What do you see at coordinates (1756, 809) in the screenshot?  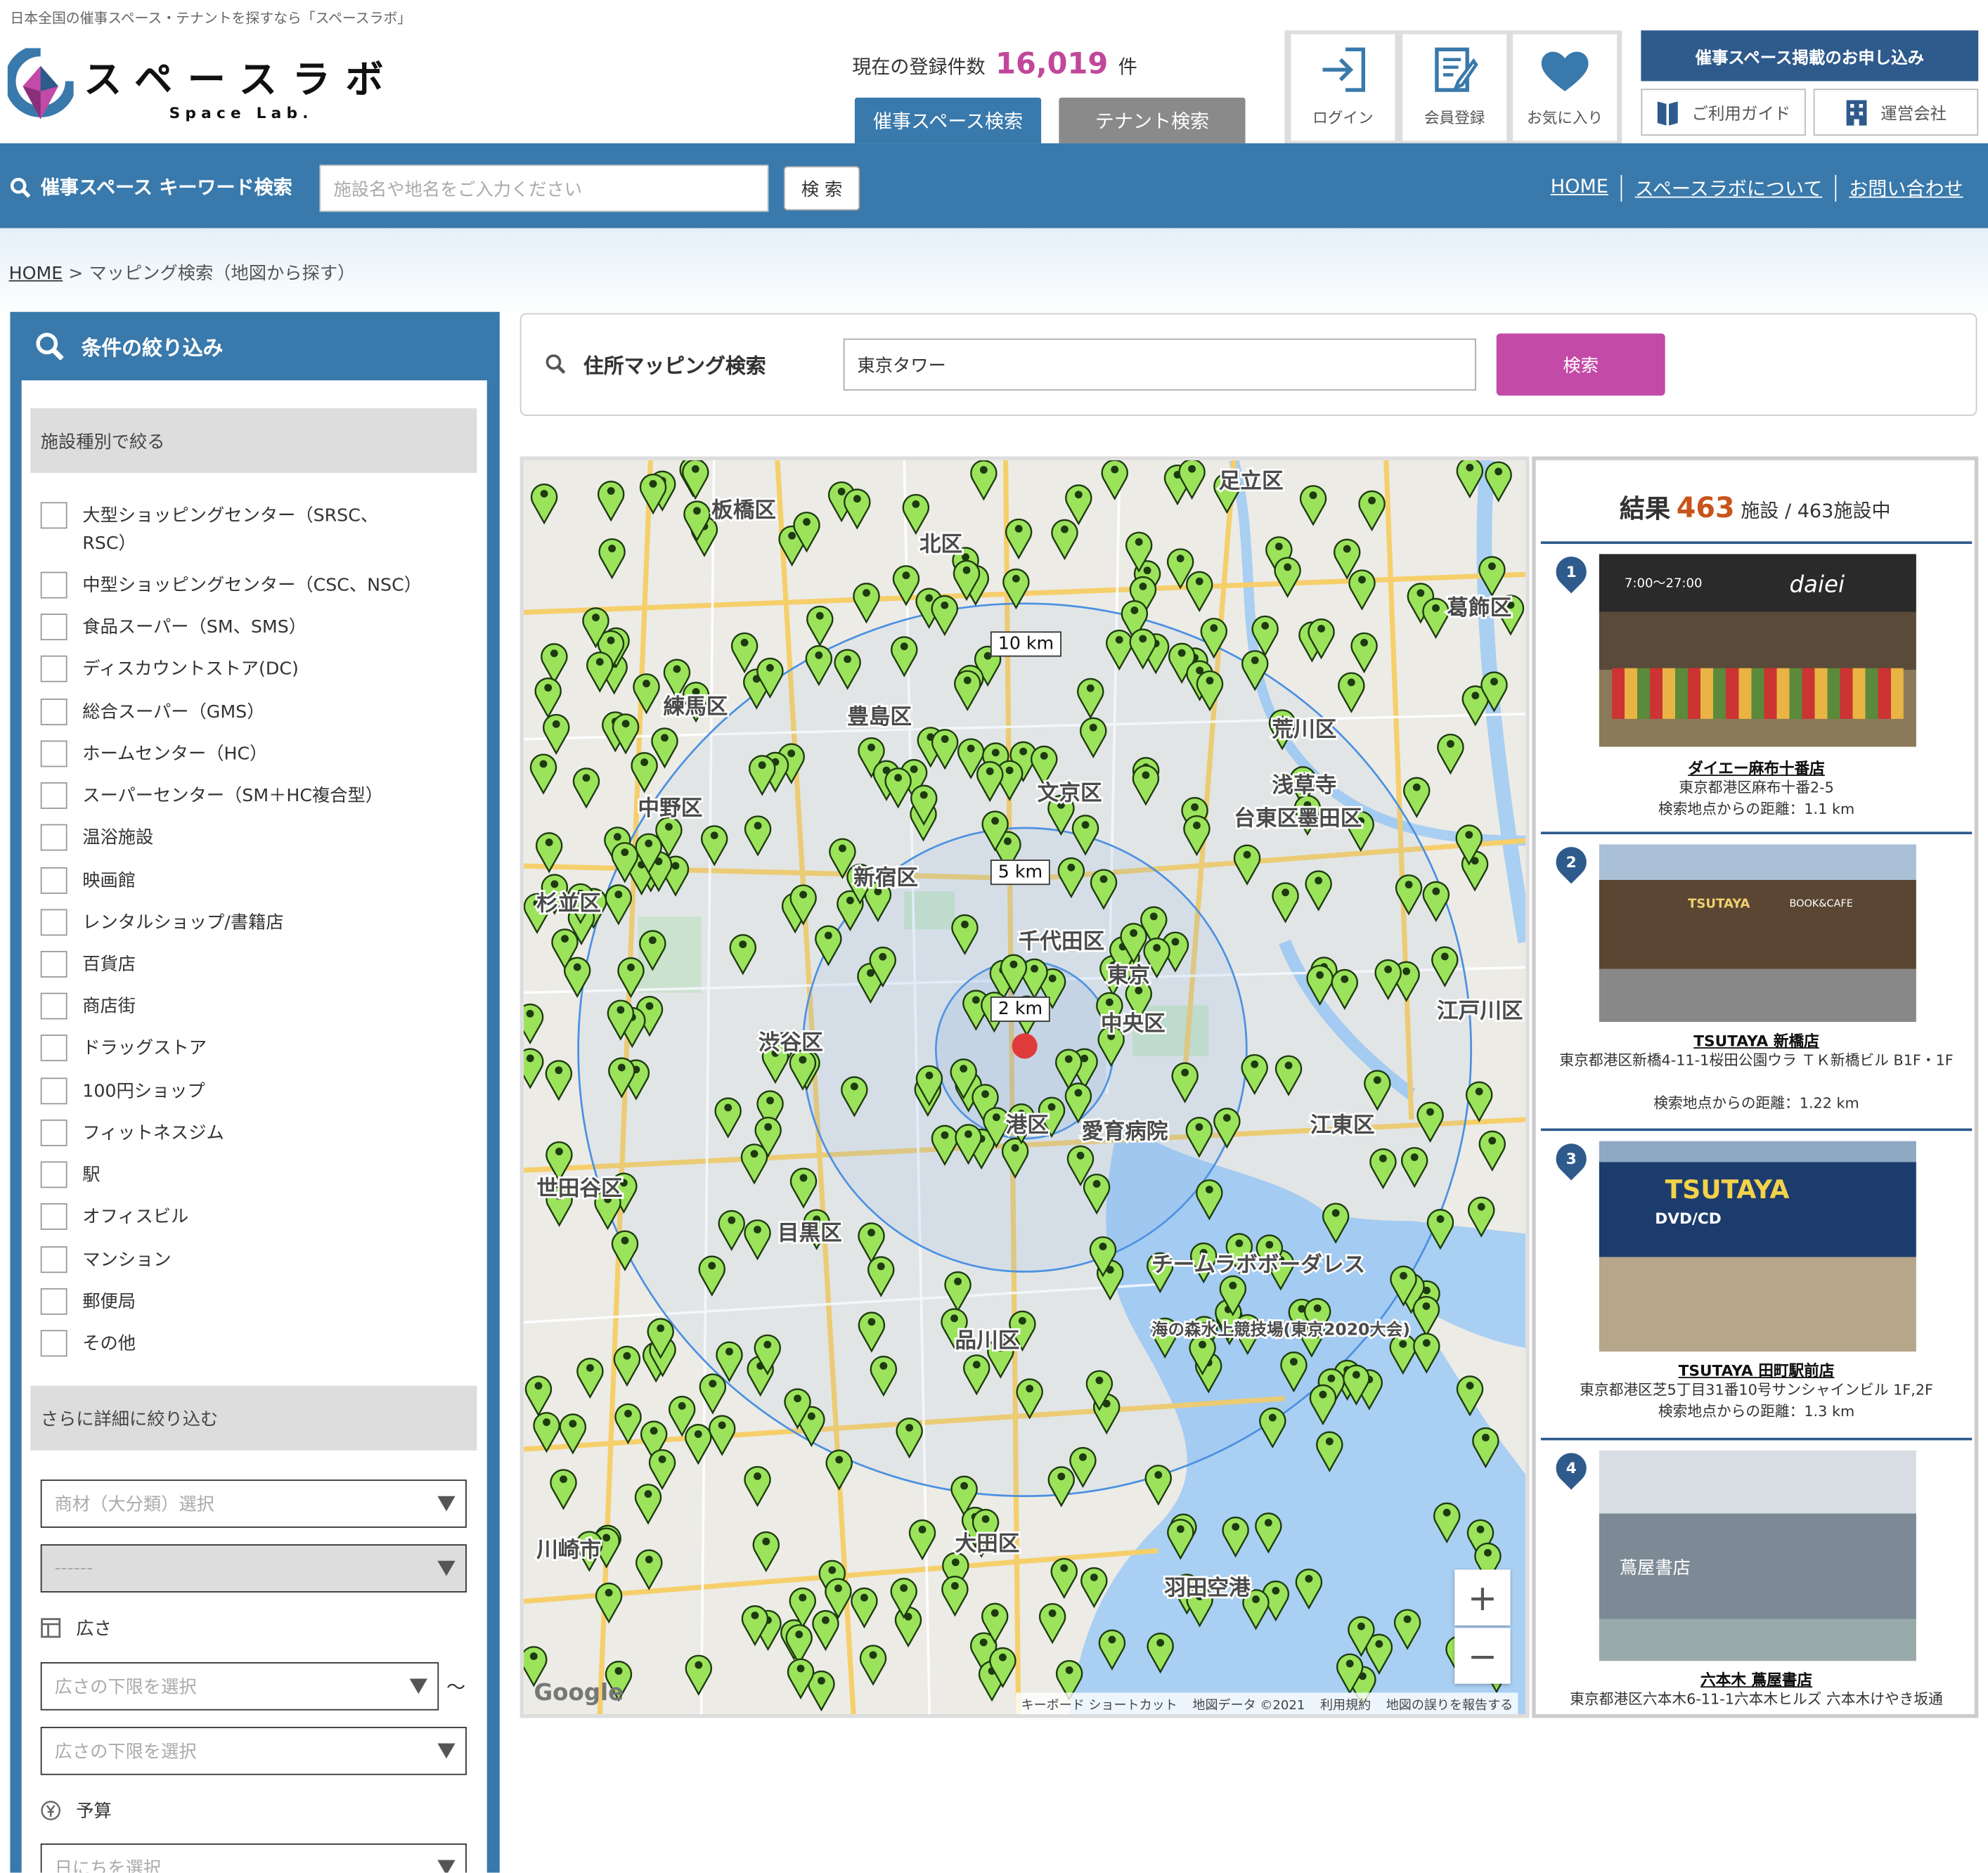 I see `result-distance: 検索地点からの距離：1.1 km` at bounding box center [1756, 809].